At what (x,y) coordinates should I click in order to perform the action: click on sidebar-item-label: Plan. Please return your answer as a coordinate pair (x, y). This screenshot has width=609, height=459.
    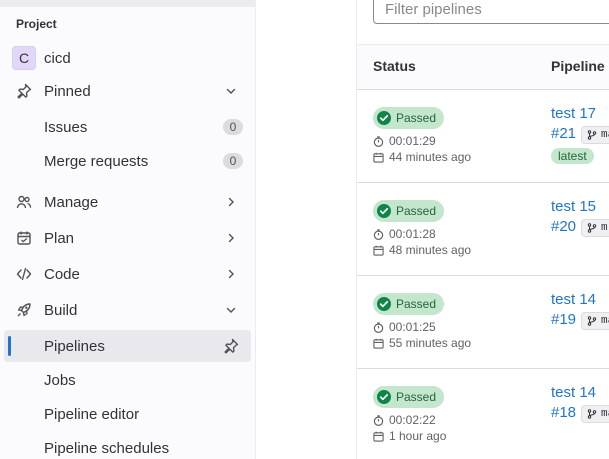
    Looking at the image, I should click on (59, 238).